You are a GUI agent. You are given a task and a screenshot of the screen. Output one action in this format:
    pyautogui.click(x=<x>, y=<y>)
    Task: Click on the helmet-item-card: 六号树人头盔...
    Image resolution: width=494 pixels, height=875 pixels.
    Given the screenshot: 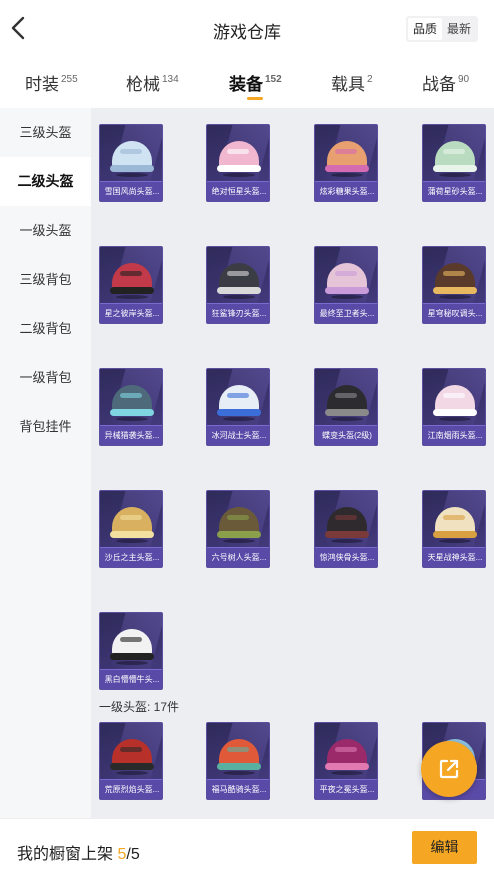 What is the action you would take?
    pyautogui.click(x=238, y=529)
    